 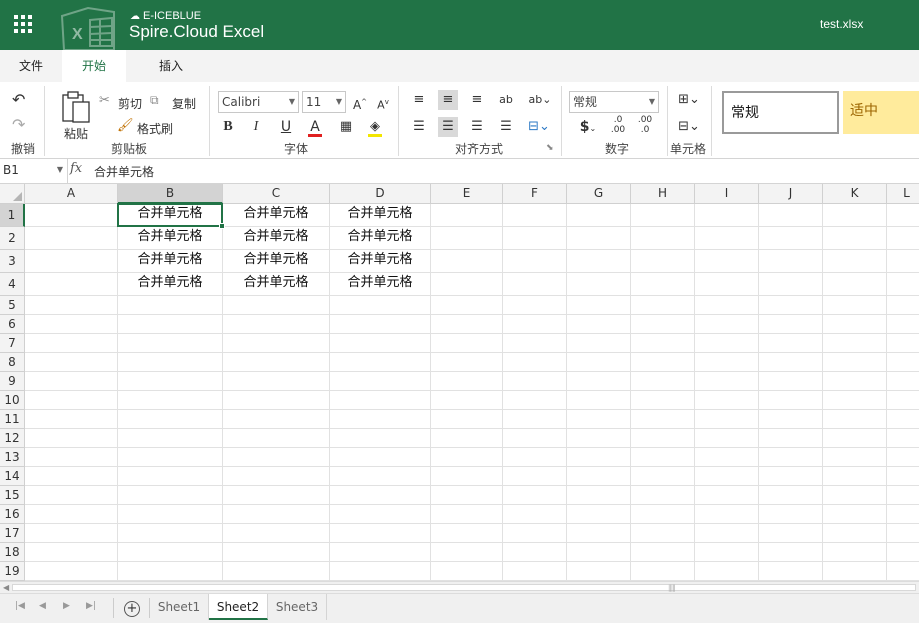 I want to click on cell-c1: 合并单元格, so click(x=276, y=215).